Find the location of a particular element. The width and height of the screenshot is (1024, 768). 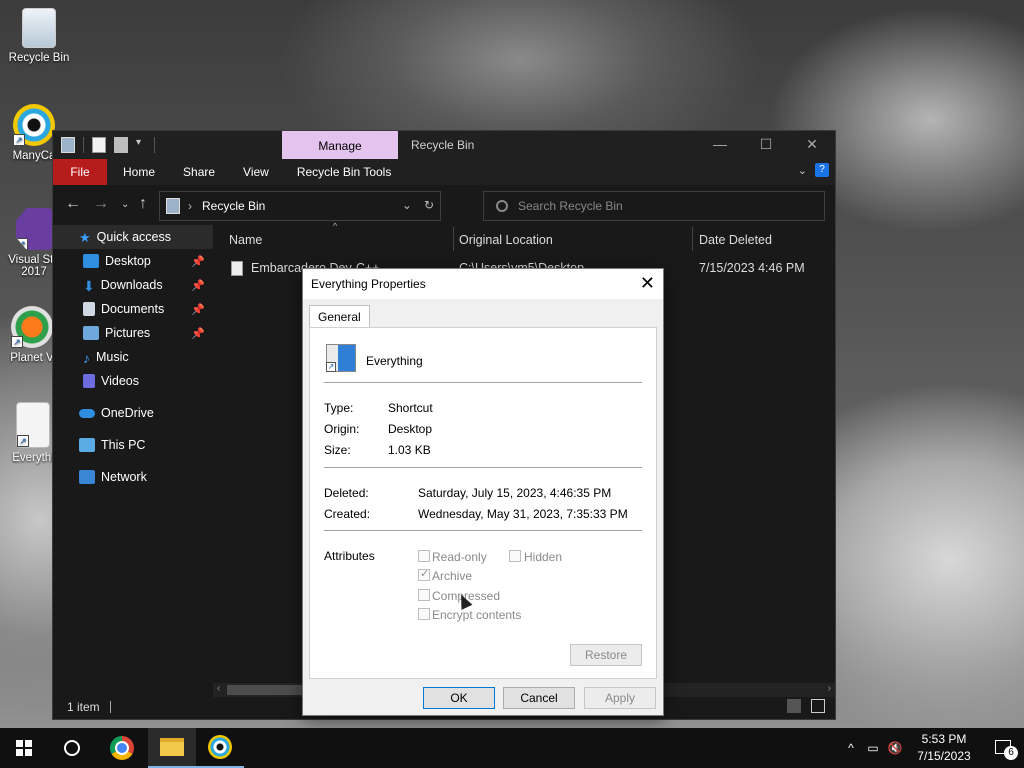

type-value: Shortcut is located at coordinates (410, 408).